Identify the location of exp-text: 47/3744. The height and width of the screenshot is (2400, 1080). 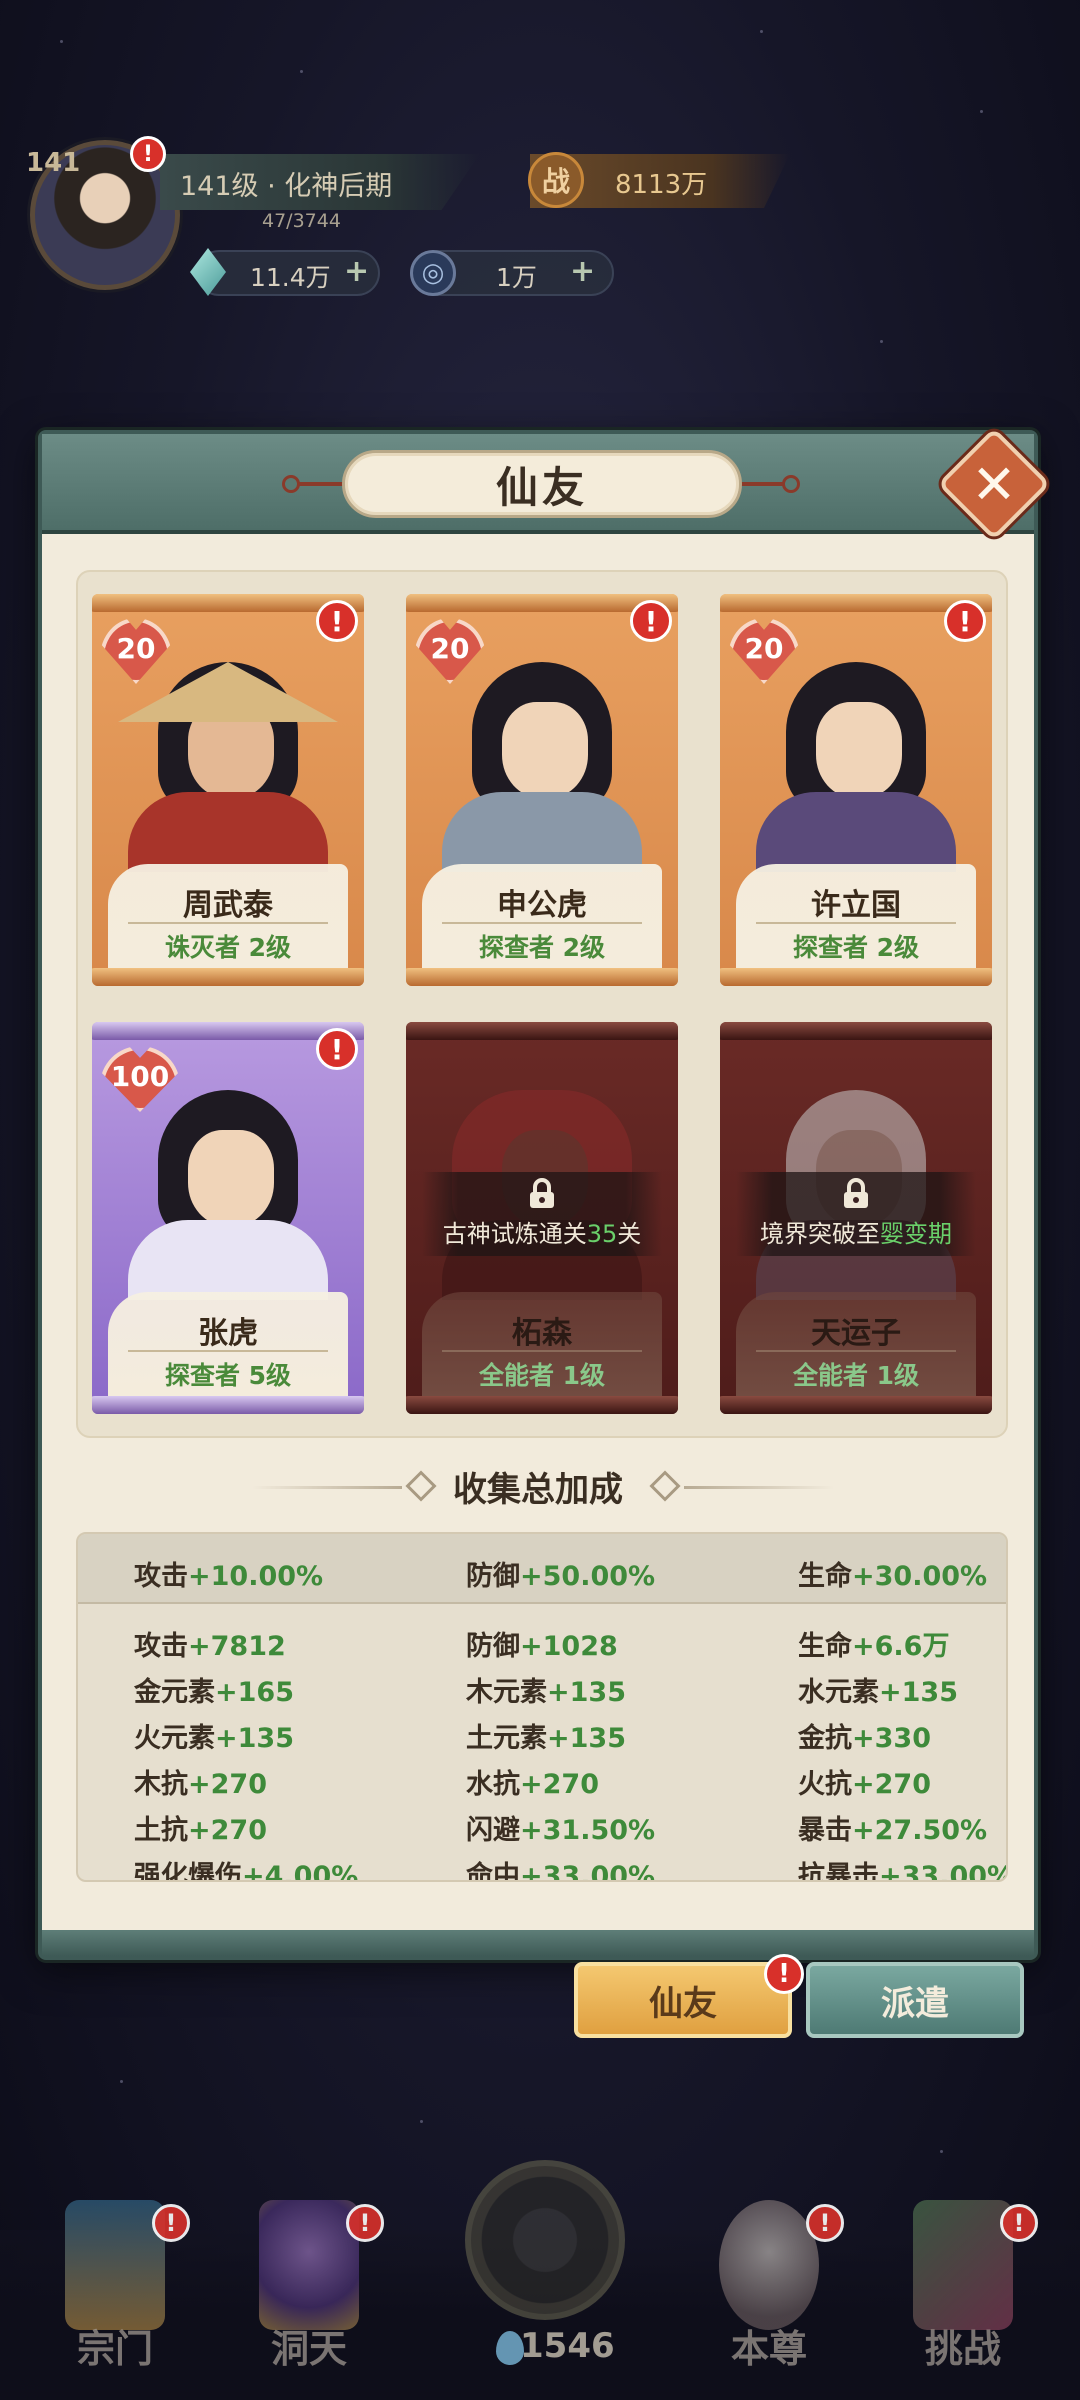
(301, 221).